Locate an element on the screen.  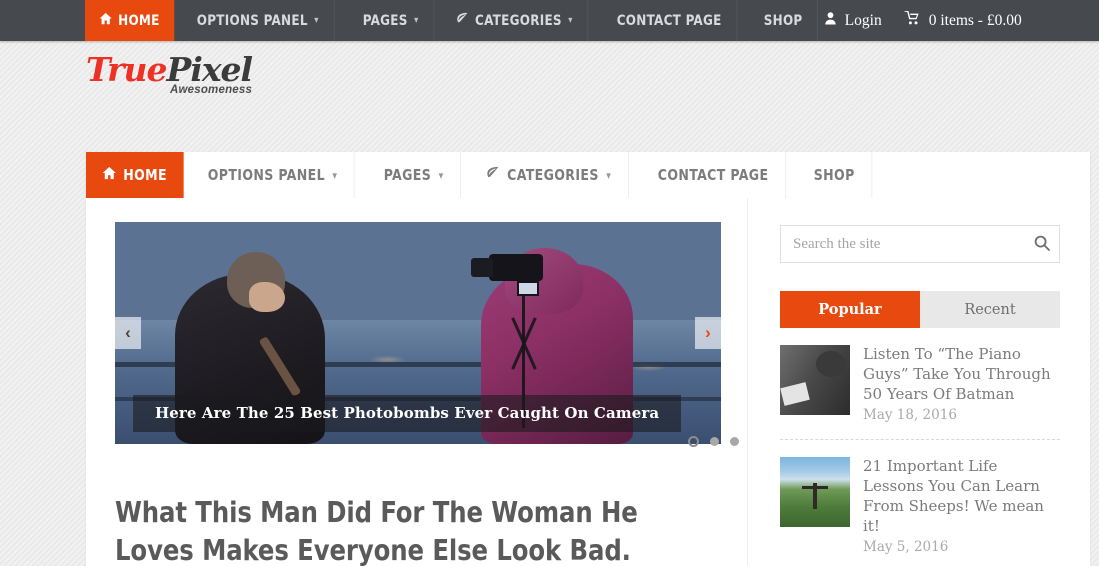
mainnav-item-home: HOME is located at coordinates (135, 175).